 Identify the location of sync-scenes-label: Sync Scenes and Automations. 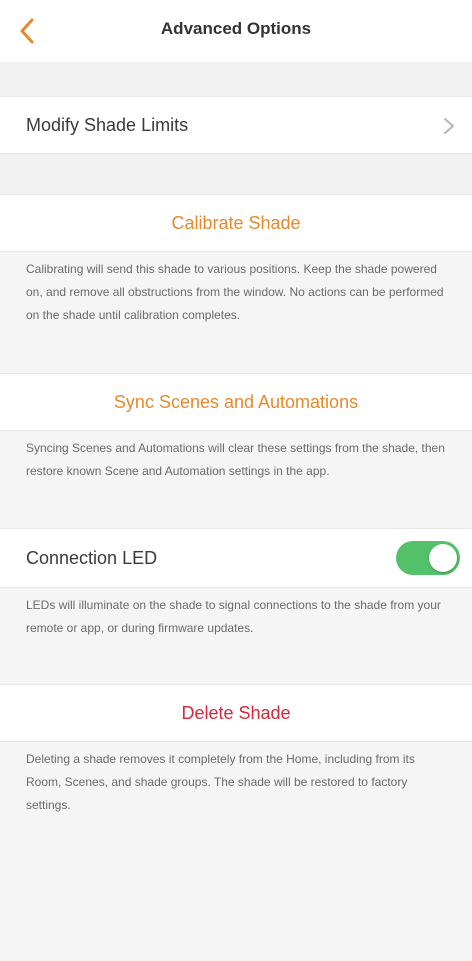
(236, 402).